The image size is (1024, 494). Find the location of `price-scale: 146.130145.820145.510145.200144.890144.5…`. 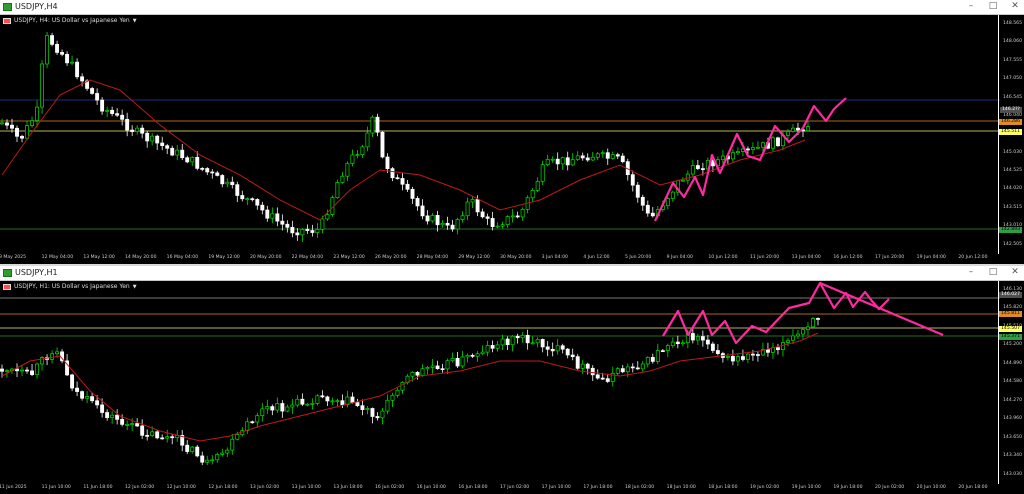

price-scale: 146.130145.820145.510145.200144.890144.5… is located at coordinates (1011, 382).